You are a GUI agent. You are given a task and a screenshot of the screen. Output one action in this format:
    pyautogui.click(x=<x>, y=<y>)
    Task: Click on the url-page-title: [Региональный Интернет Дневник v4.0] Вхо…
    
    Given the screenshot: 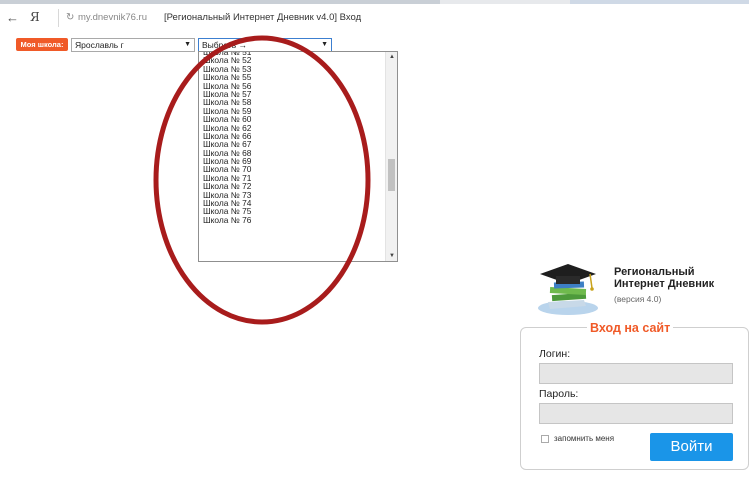 What is the action you would take?
    pyautogui.click(x=263, y=17)
    